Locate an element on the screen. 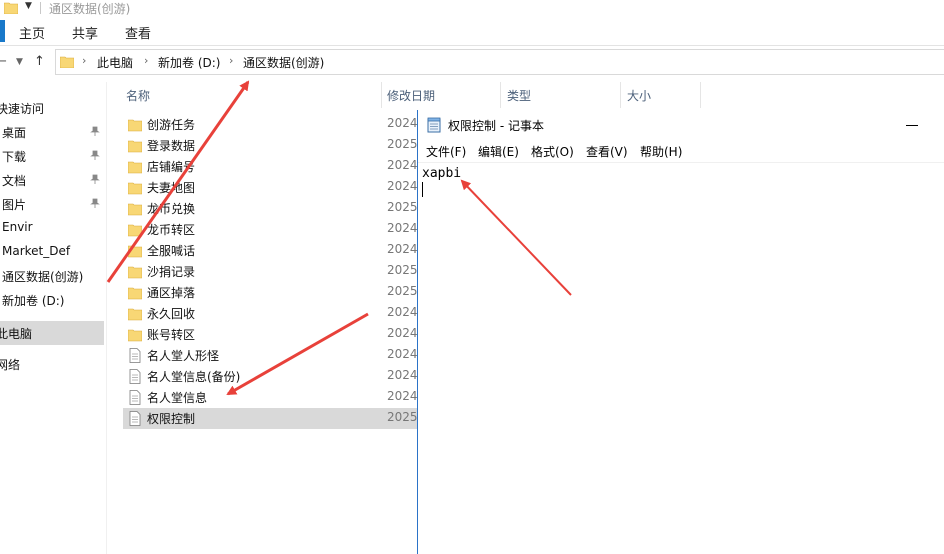 This screenshot has width=944, height=554. breadcrumb-folder: 通区数据(创游) is located at coordinates (283, 62).